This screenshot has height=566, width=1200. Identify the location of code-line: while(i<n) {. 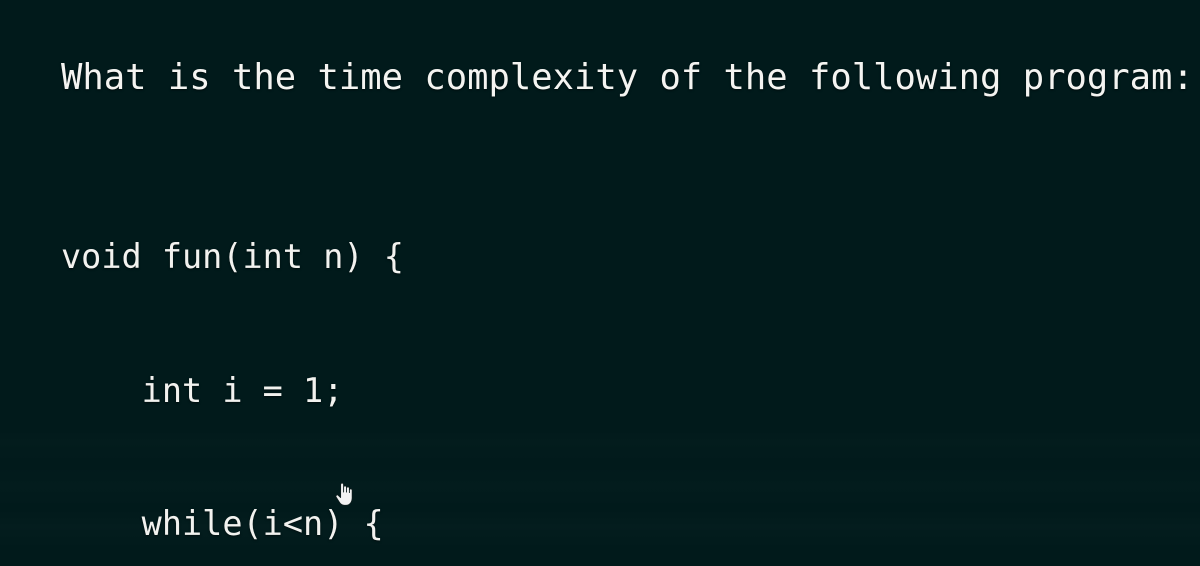
(222, 523).